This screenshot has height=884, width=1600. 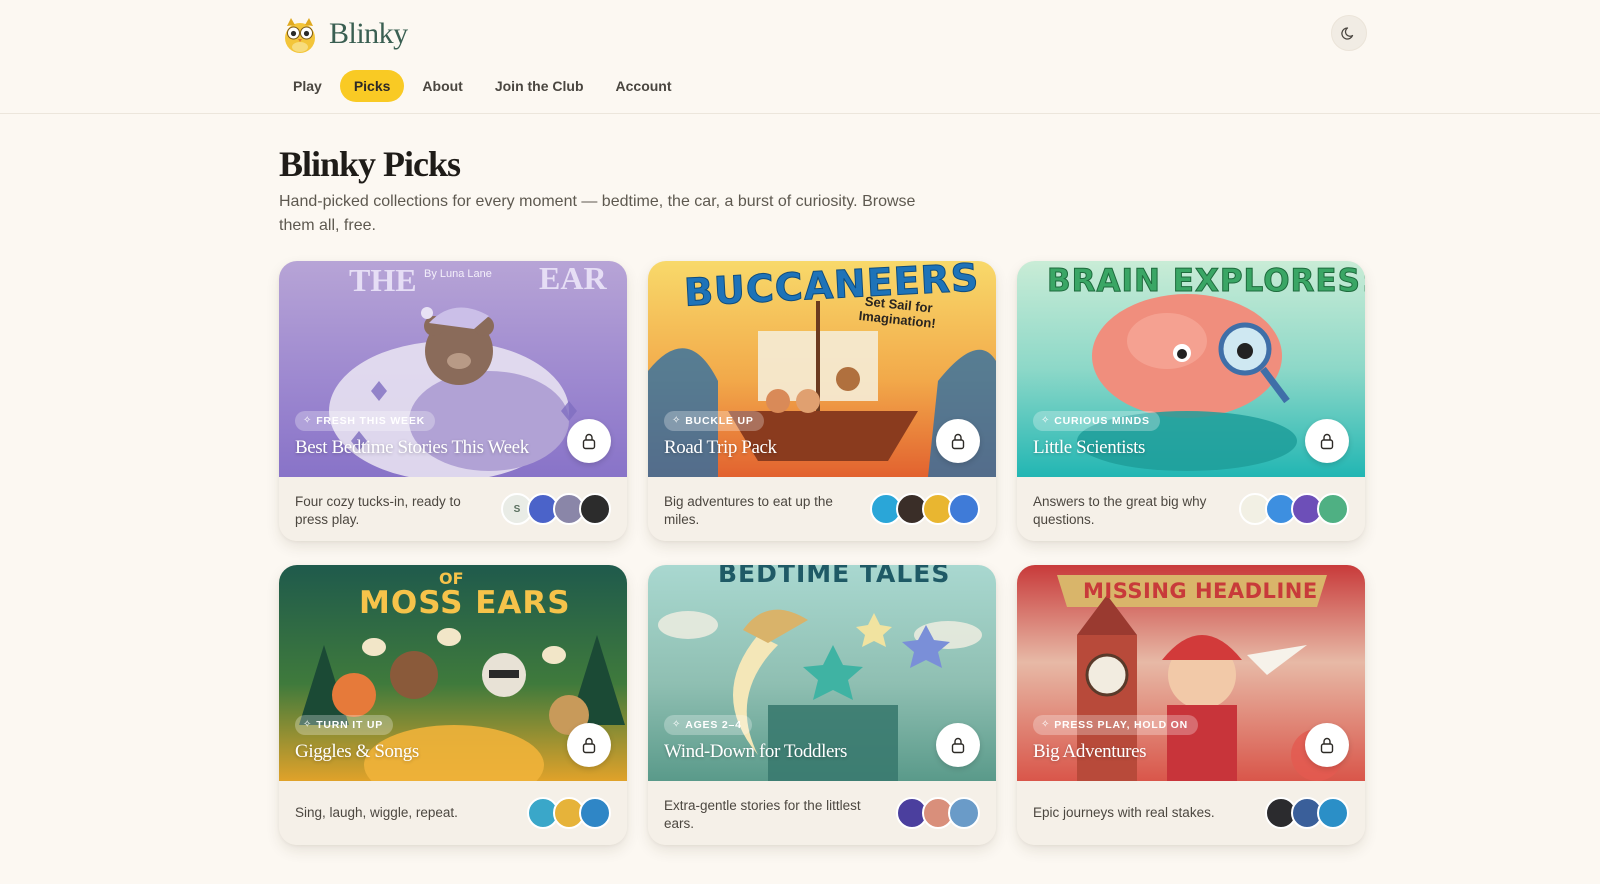 I want to click on badge-label: CURIOUS MINDS, so click(x=1102, y=421).